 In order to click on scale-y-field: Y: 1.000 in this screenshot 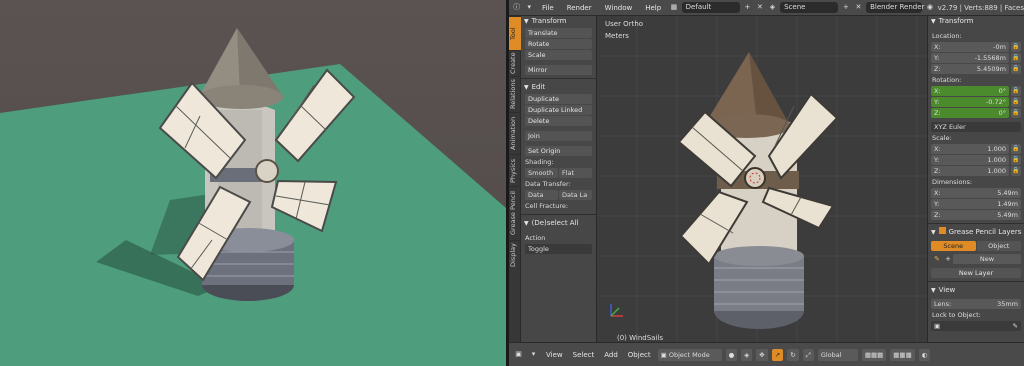, I will do `click(970, 160)`.